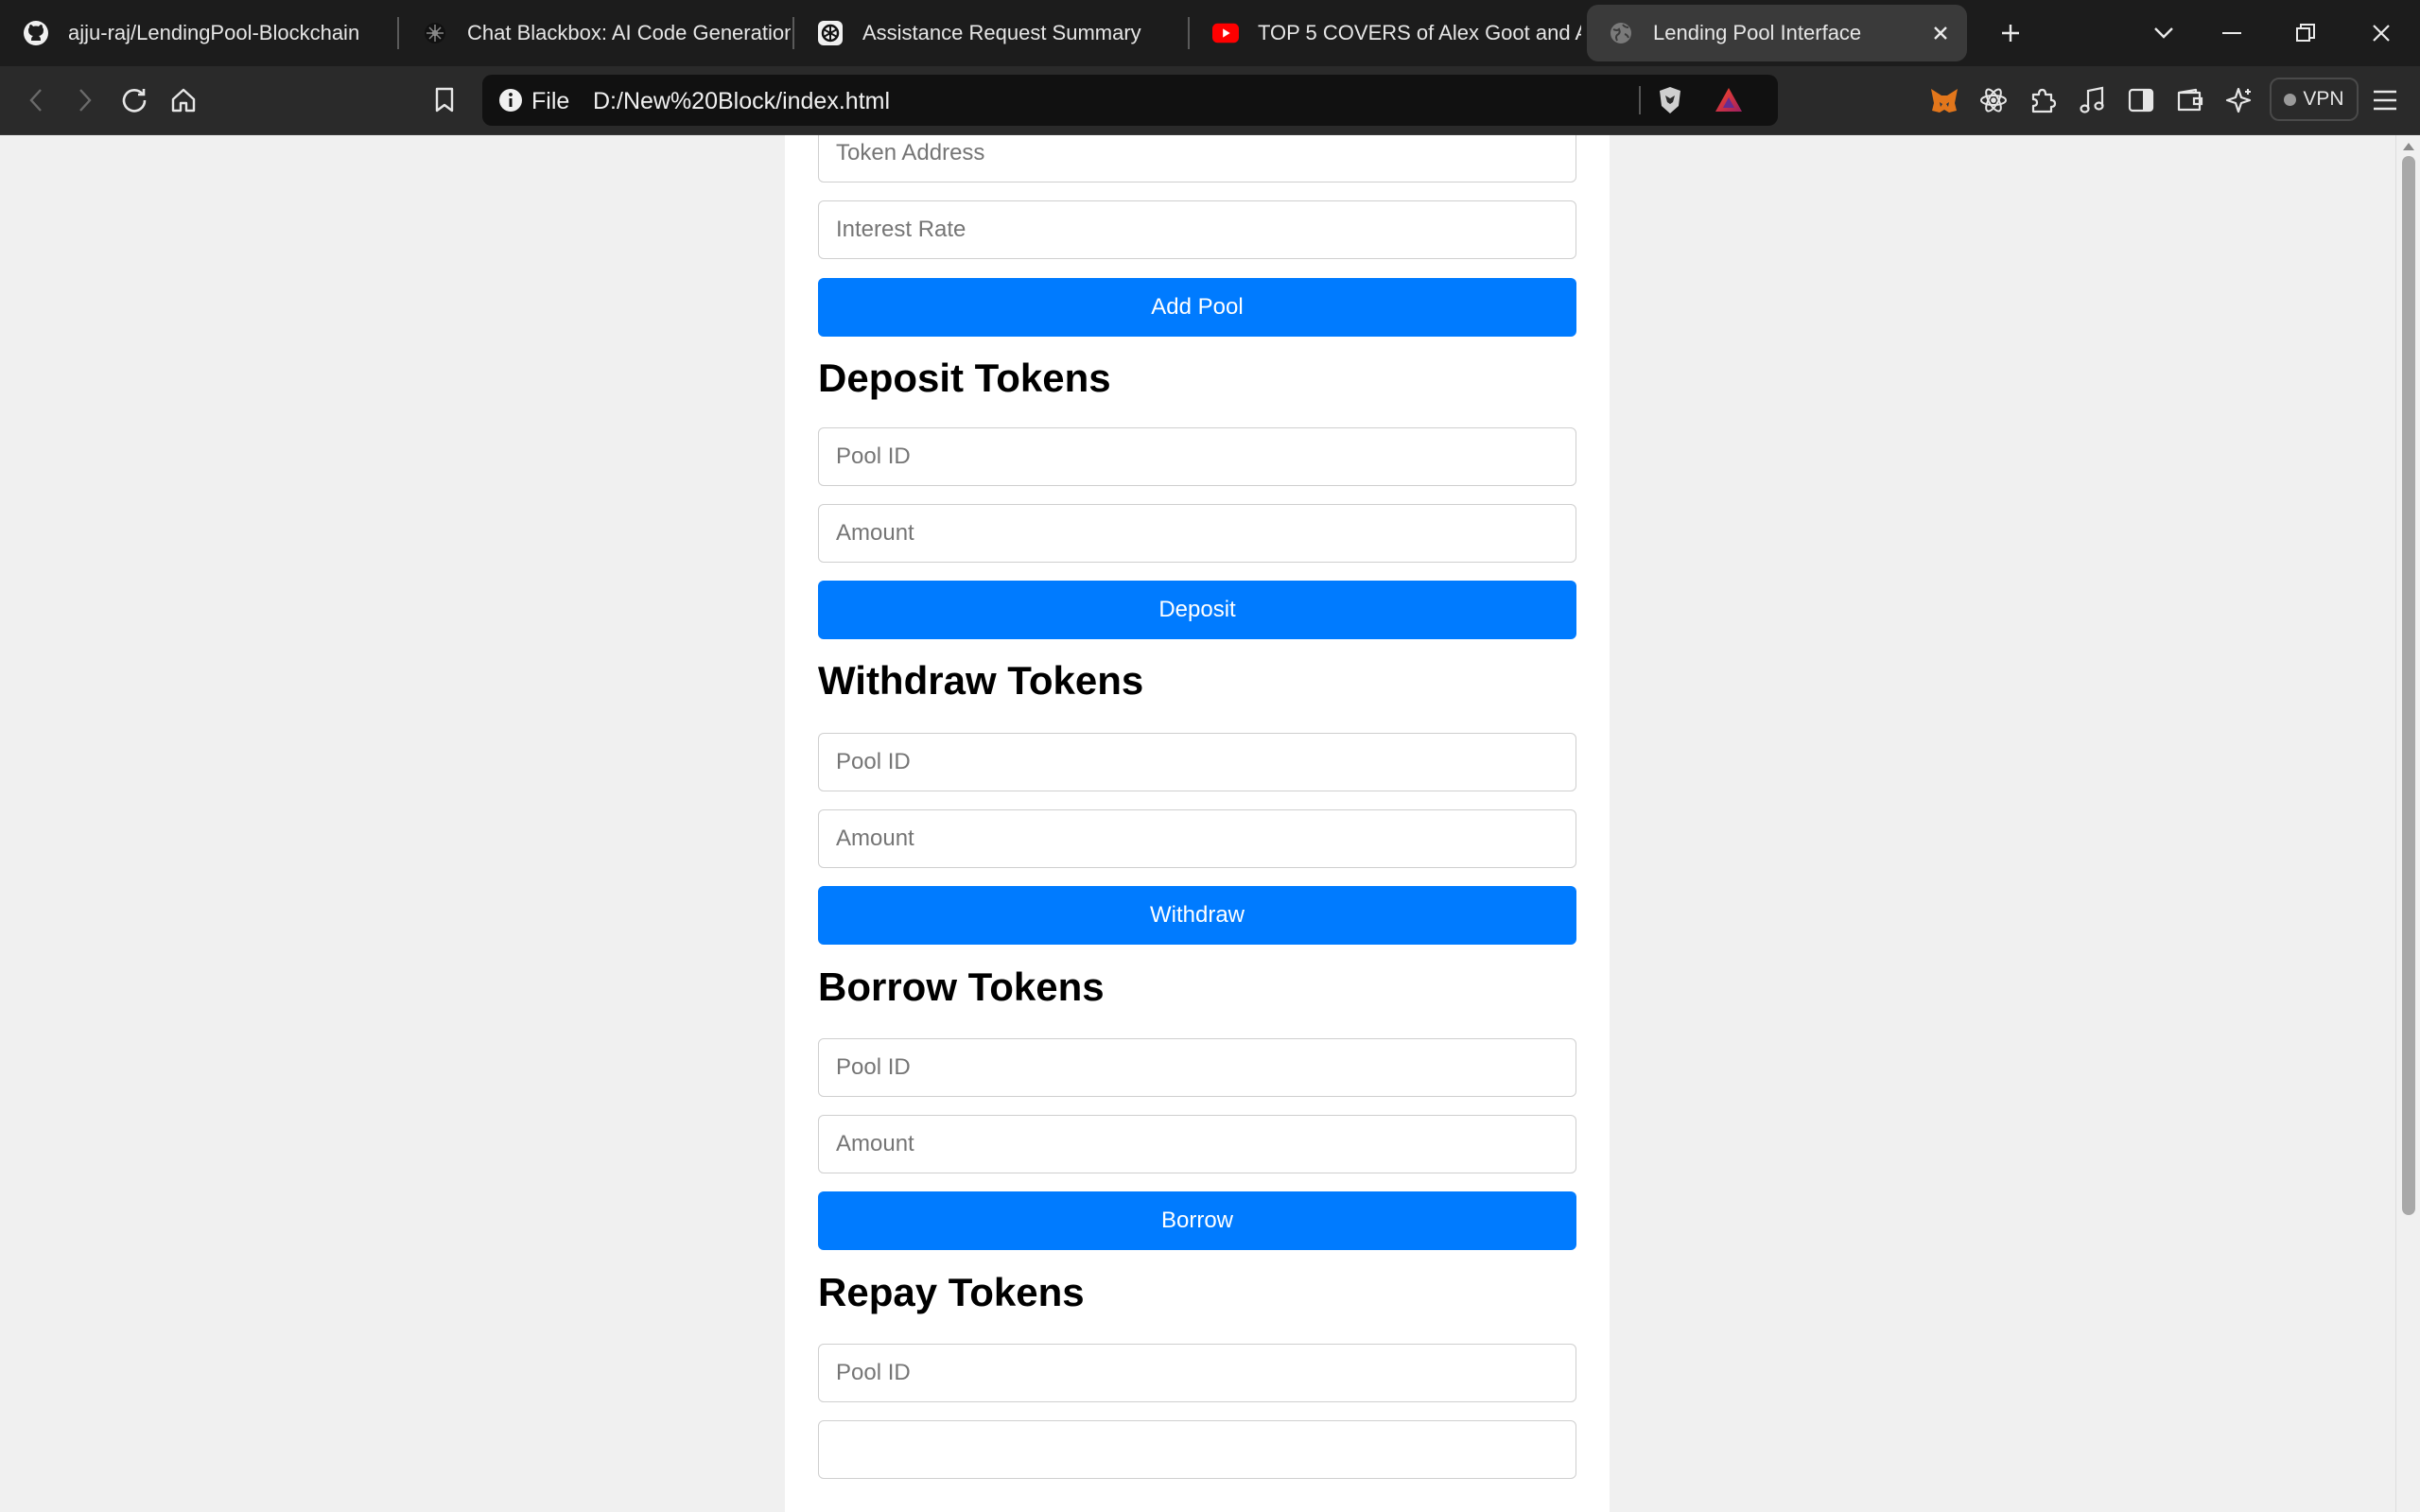 The height and width of the screenshot is (1512, 2420). Describe the element at coordinates (1670, 100) in the screenshot. I see `brave-shields-icon` at that location.